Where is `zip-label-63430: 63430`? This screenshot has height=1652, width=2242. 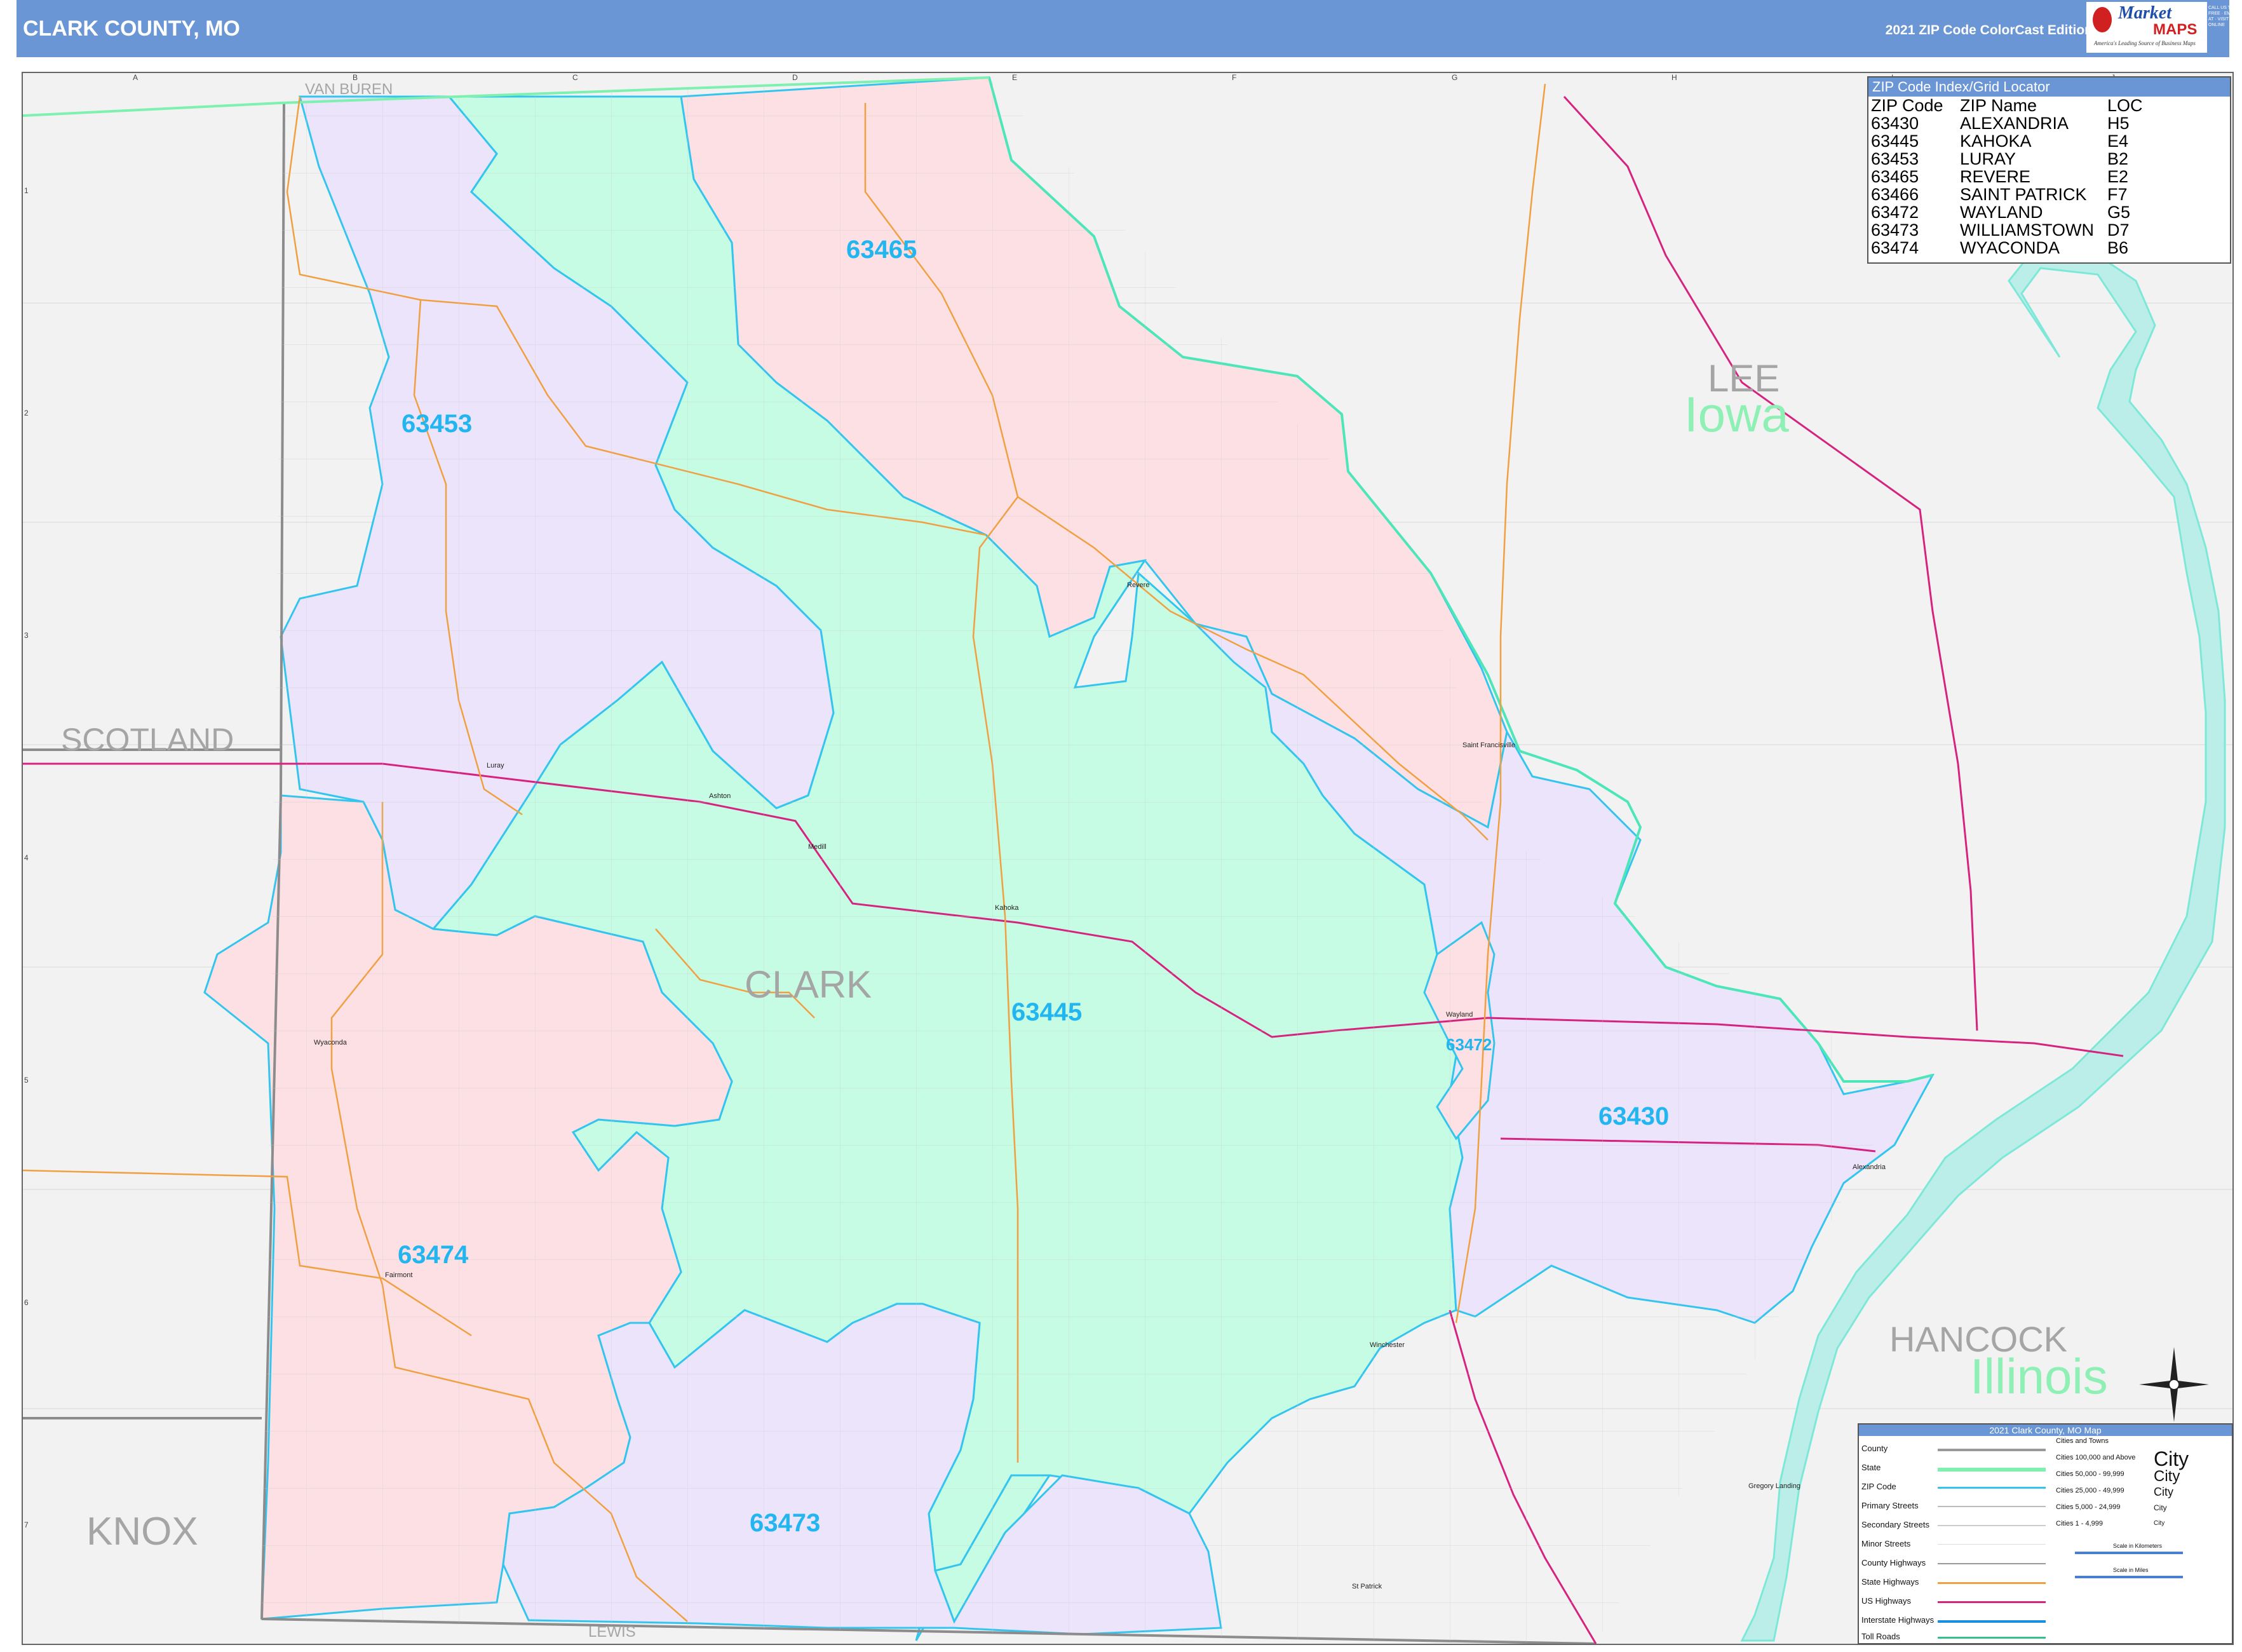
zip-label-63430: 63430 is located at coordinates (1634, 1116).